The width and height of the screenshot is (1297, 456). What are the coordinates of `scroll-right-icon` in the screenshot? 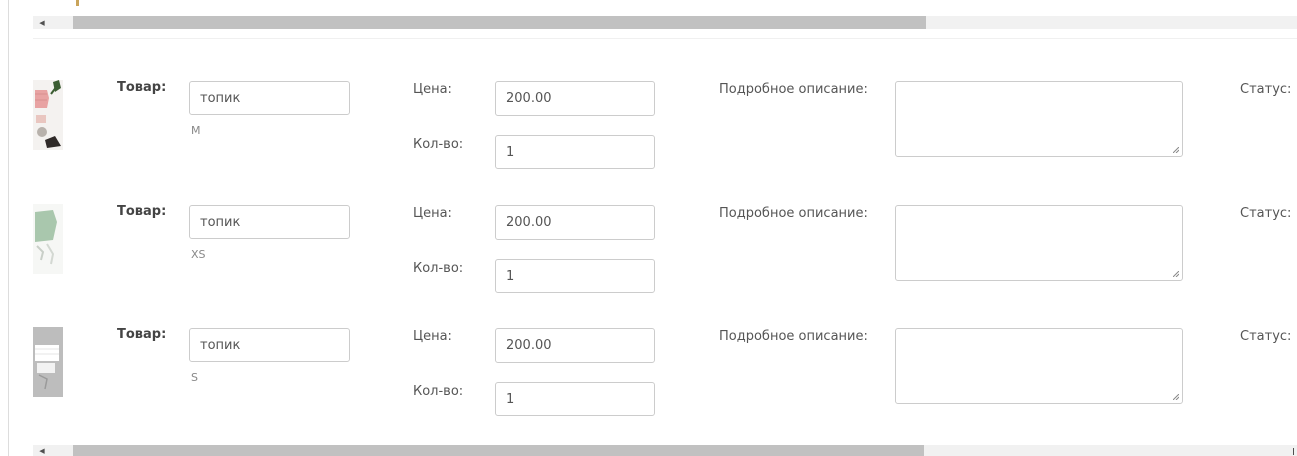 It's located at (1293, 451).